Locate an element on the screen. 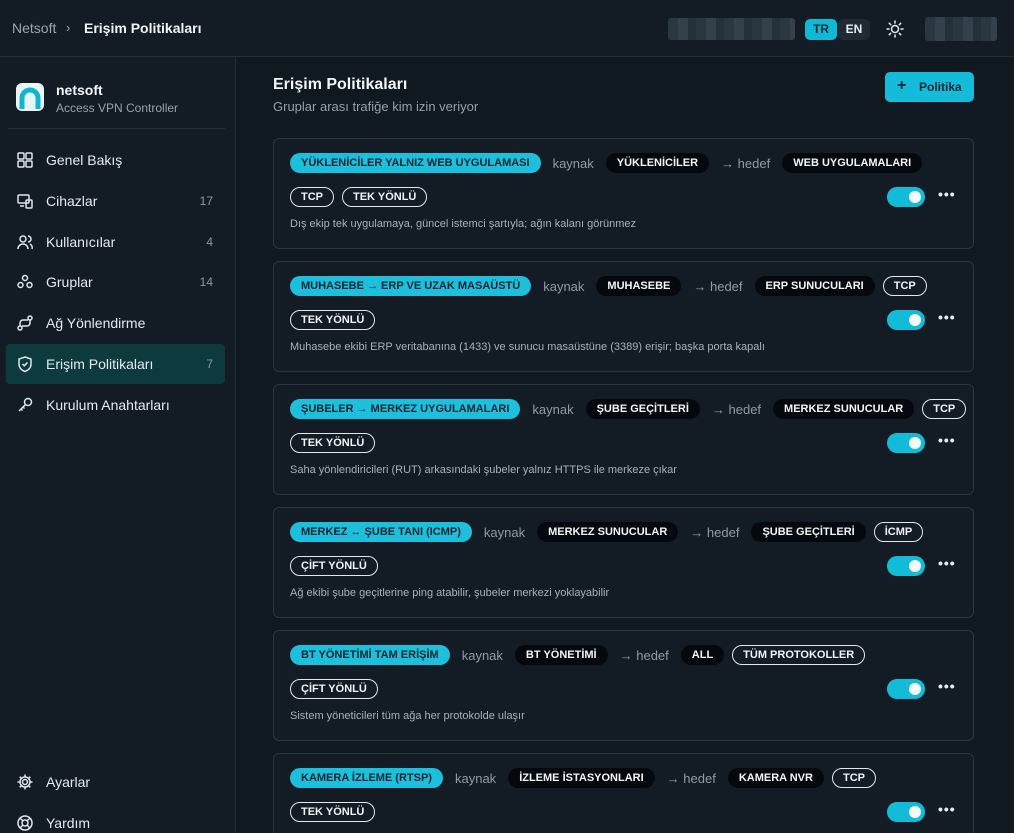 The height and width of the screenshot is (833, 1014). protocol-badge: TÜM PROTOKOLLER is located at coordinates (799, 655).